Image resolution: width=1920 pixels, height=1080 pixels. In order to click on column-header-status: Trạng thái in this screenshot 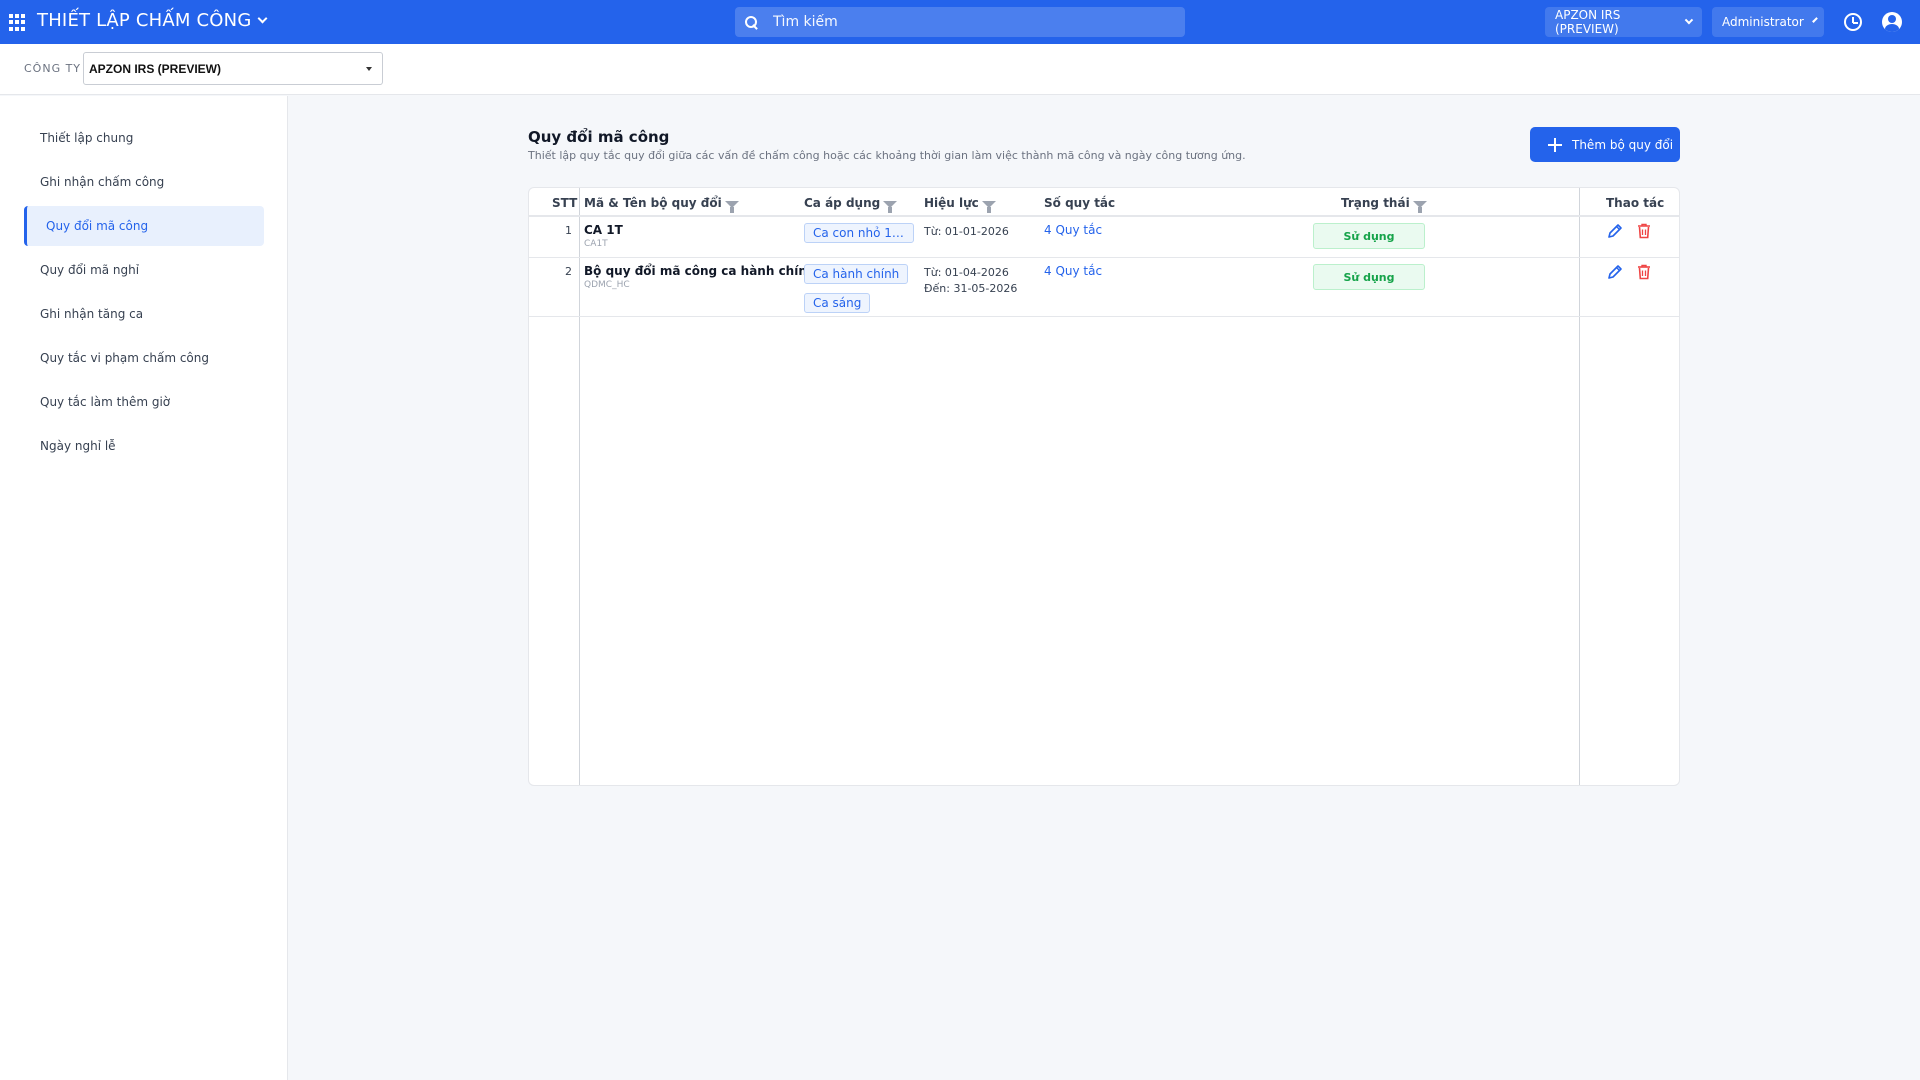, I will do `click(1384, 204)`.